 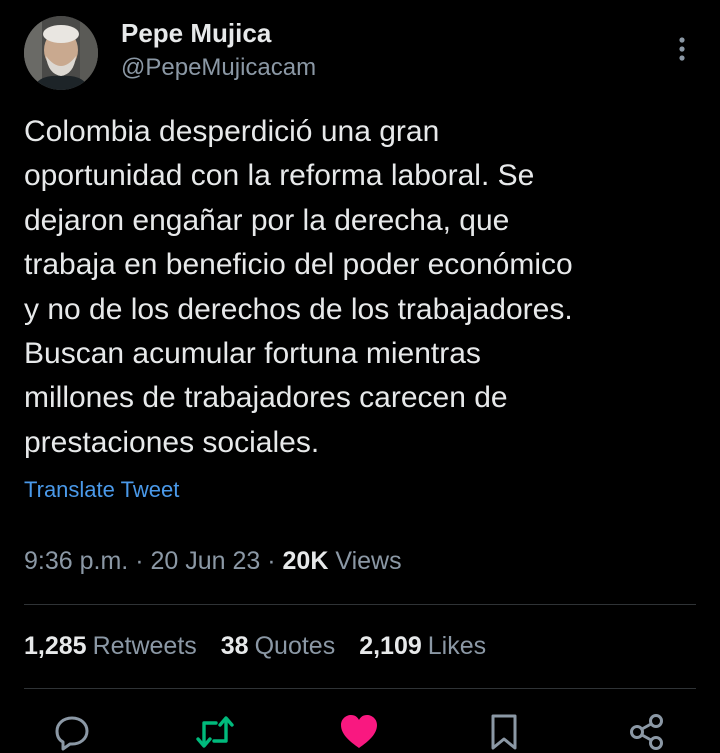 I want to click on retweets-stat: 1,285 Retweets, so click(x=110, y=646).